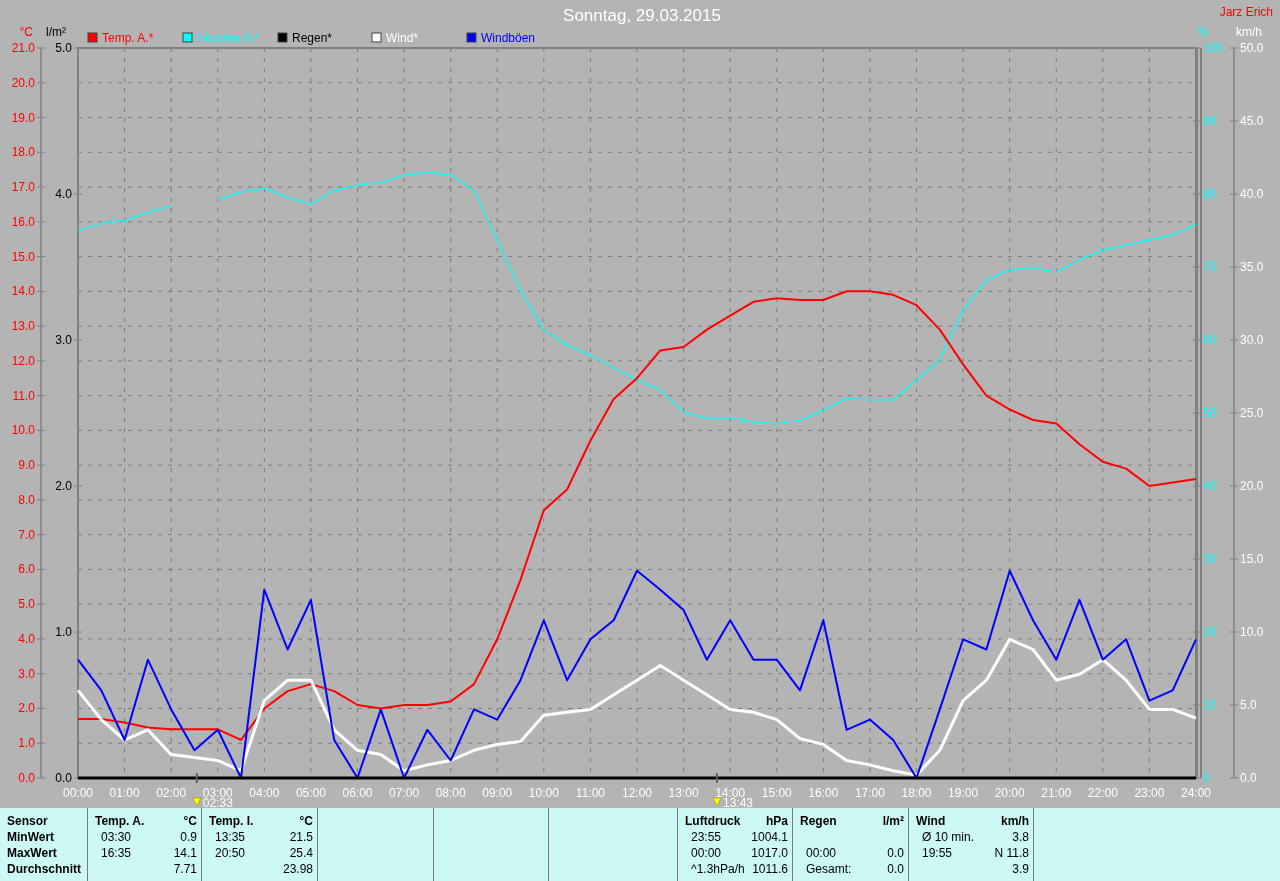 This screenshot has height=881, width=1280. What do you see at coordinates (683, 793) in the screenshot?
I see `x-axis-label: 13:00` at bounding box center [683, 793].